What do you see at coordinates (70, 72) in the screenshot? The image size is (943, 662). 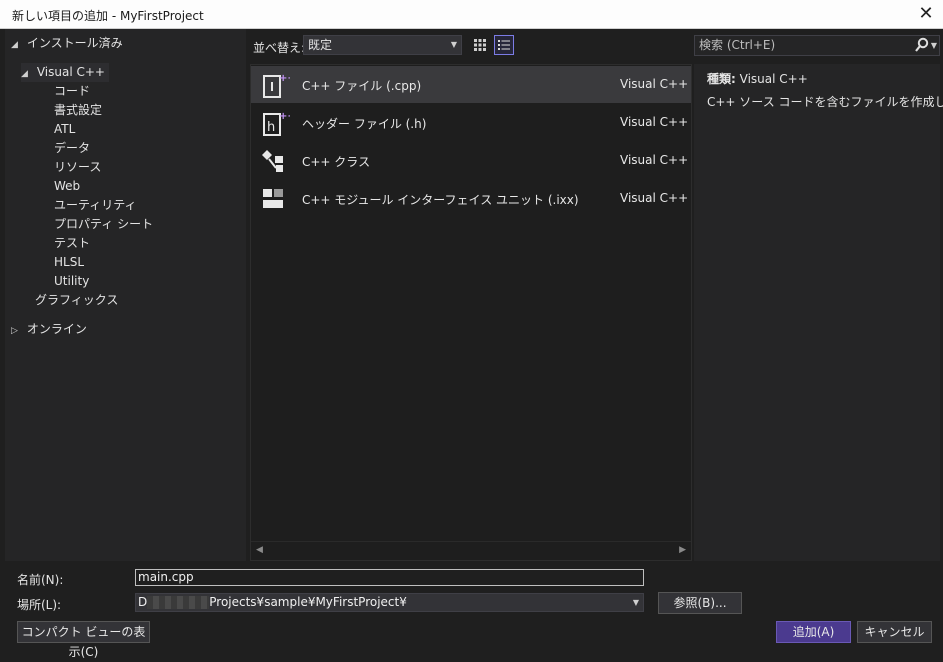 I see `tree-item-label: Visual C++` at bounding box center [70, 72].